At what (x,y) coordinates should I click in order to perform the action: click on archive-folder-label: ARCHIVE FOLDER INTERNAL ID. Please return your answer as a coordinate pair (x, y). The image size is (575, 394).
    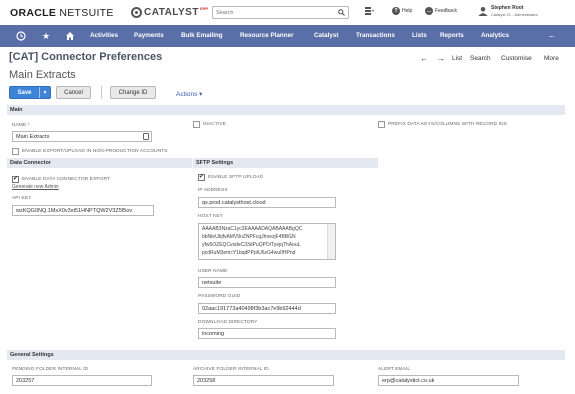
    Looking at the image, I should click on (231, 369).